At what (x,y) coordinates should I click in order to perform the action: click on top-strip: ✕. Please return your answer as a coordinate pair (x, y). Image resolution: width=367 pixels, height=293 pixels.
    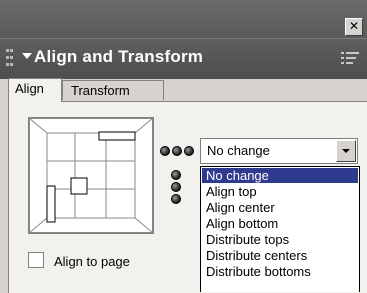
    Looking at the image, I should click on (183, 19).